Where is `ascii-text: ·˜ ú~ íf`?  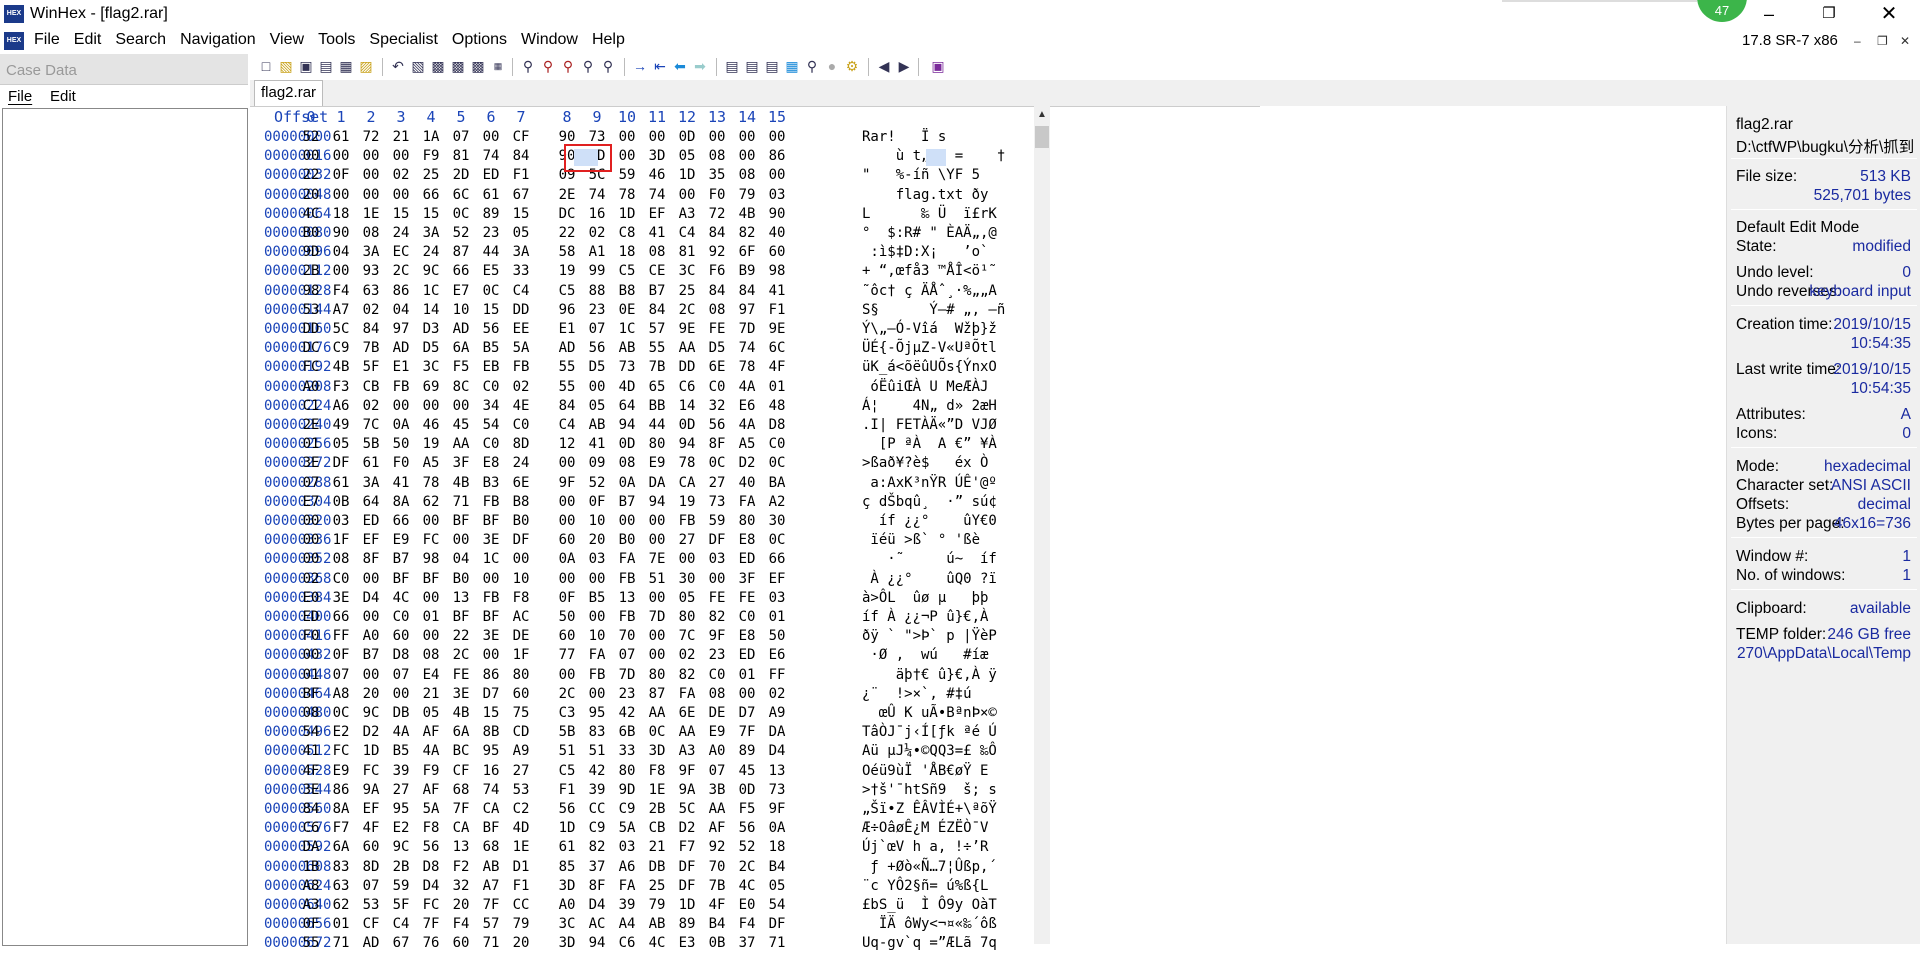 ascii-text: ·˜ ú~ íf is located at coordinates (929, 559).